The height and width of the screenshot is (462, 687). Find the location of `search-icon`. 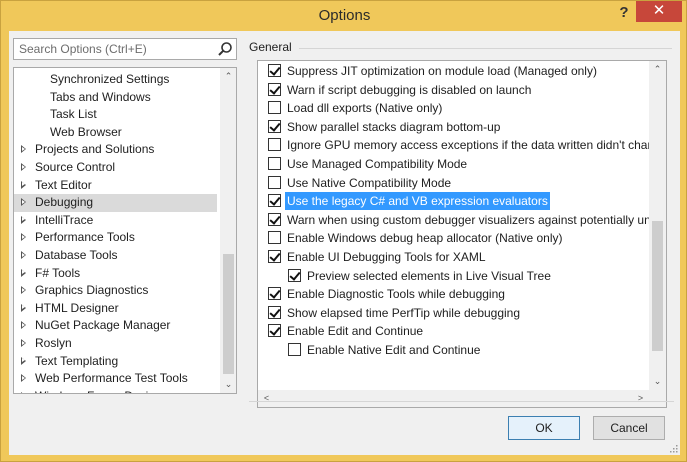

search-icon is located at coordinates (225, 49).